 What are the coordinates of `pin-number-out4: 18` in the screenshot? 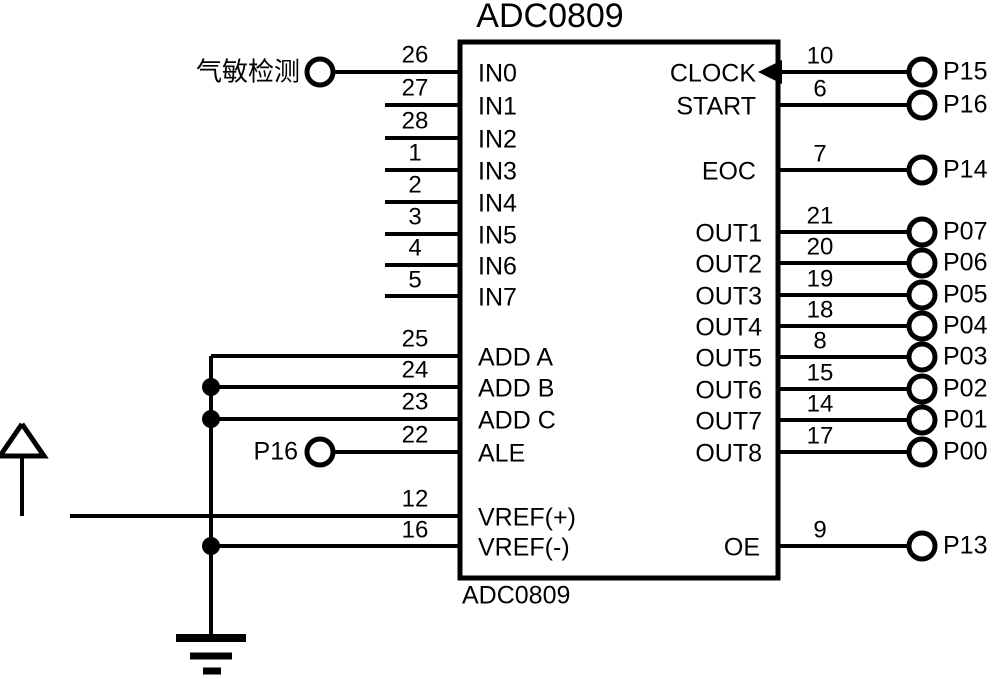 It's located at (820, 309).